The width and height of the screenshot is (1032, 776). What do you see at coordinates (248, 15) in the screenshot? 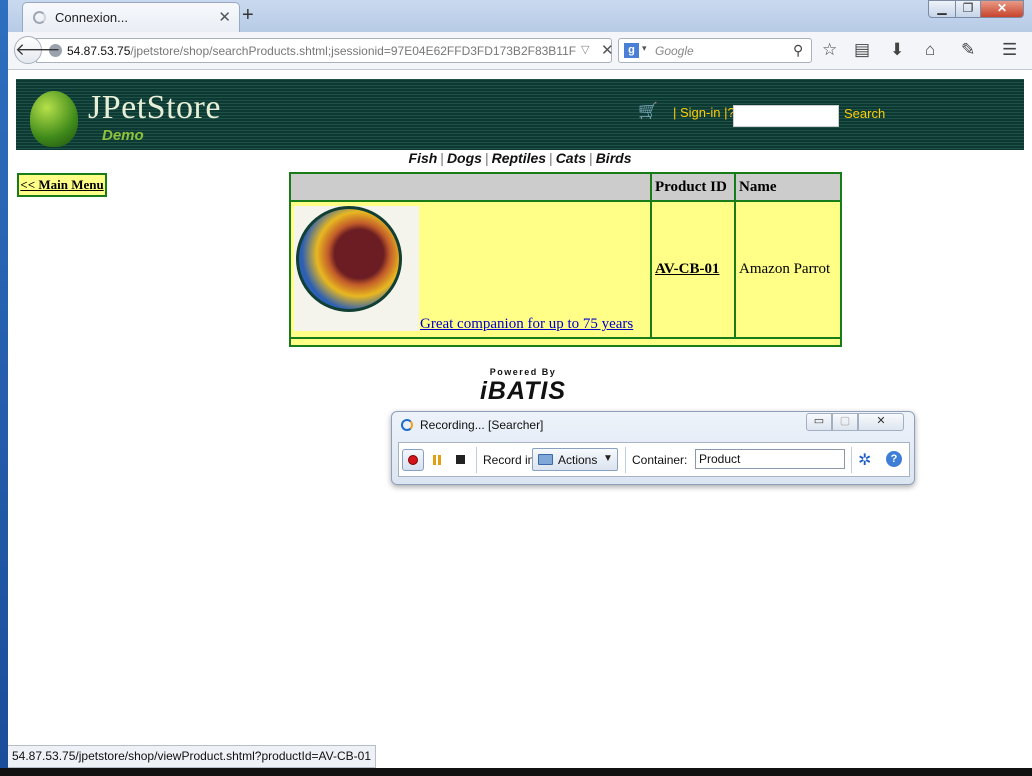
I see `new-tab-icon: +` at bounding box center [248, 15].